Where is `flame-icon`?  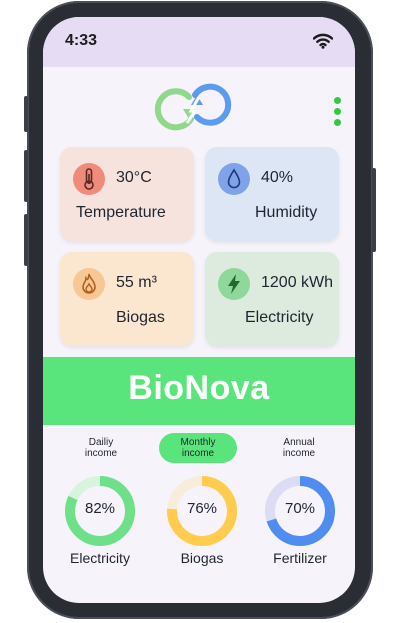 flame-icon is located at coordinates (89, 284).